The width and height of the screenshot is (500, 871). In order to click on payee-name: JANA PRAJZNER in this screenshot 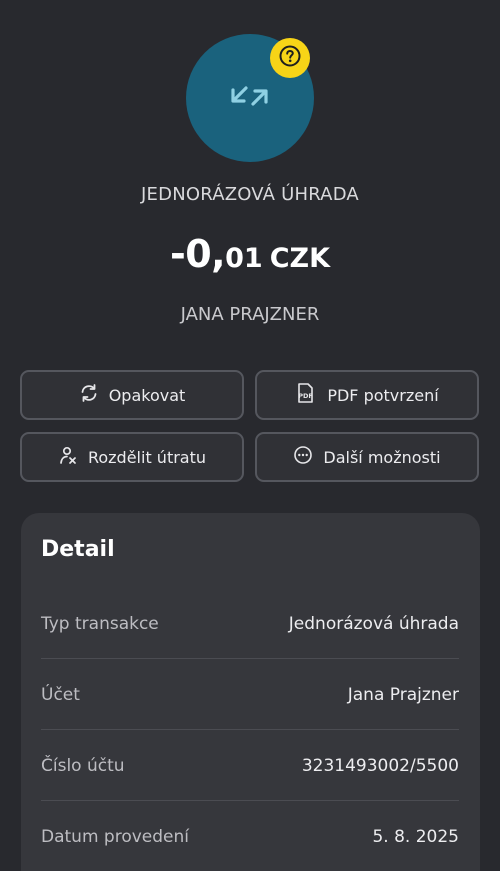, I will do `click(250, 314)`.